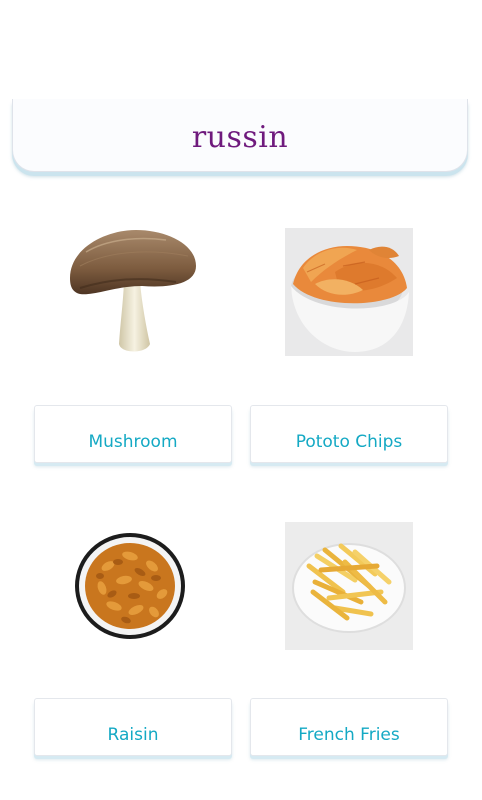  What do you see at coordinates (133, 442) in the screenshot?
I see `option-label: Mushroom` at bounding box center [133, 442].